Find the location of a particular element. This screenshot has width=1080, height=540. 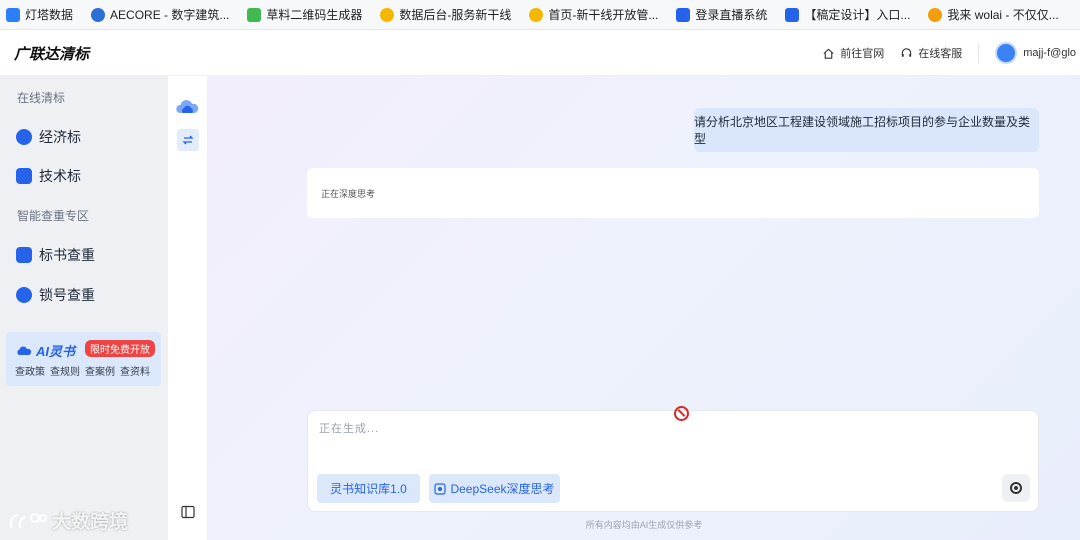

free-badge: 限时免费开放 is located at coordinates (120, 348).